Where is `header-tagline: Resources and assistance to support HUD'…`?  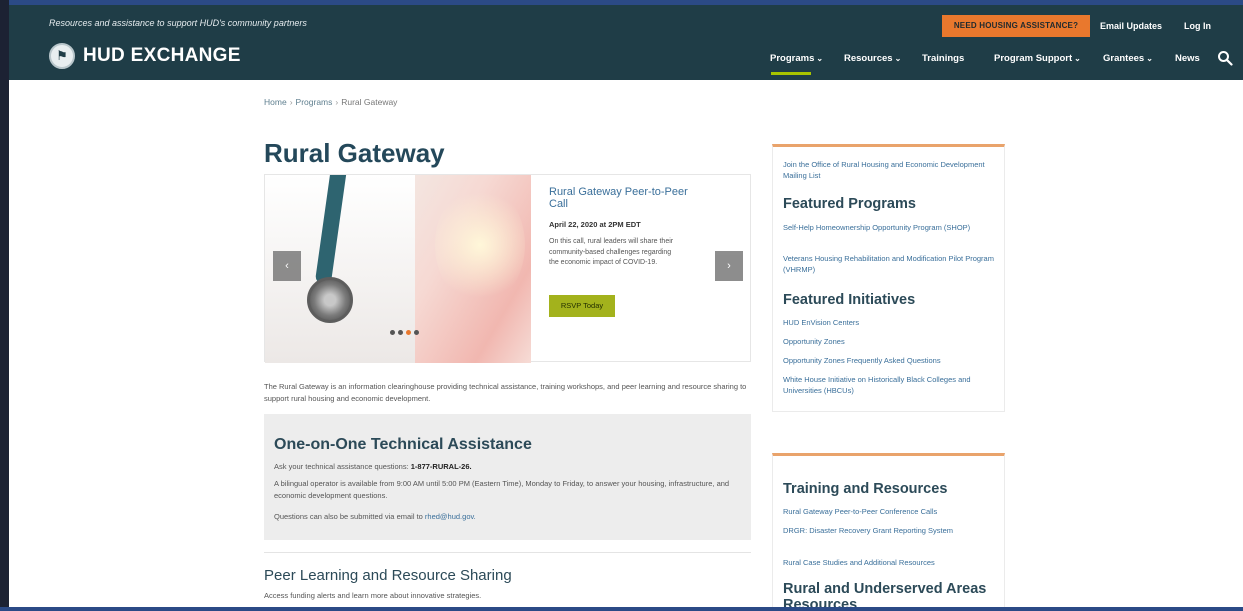
header-tagline: Resources and assistance to support HUD'… is located at coordinates (178, 23).